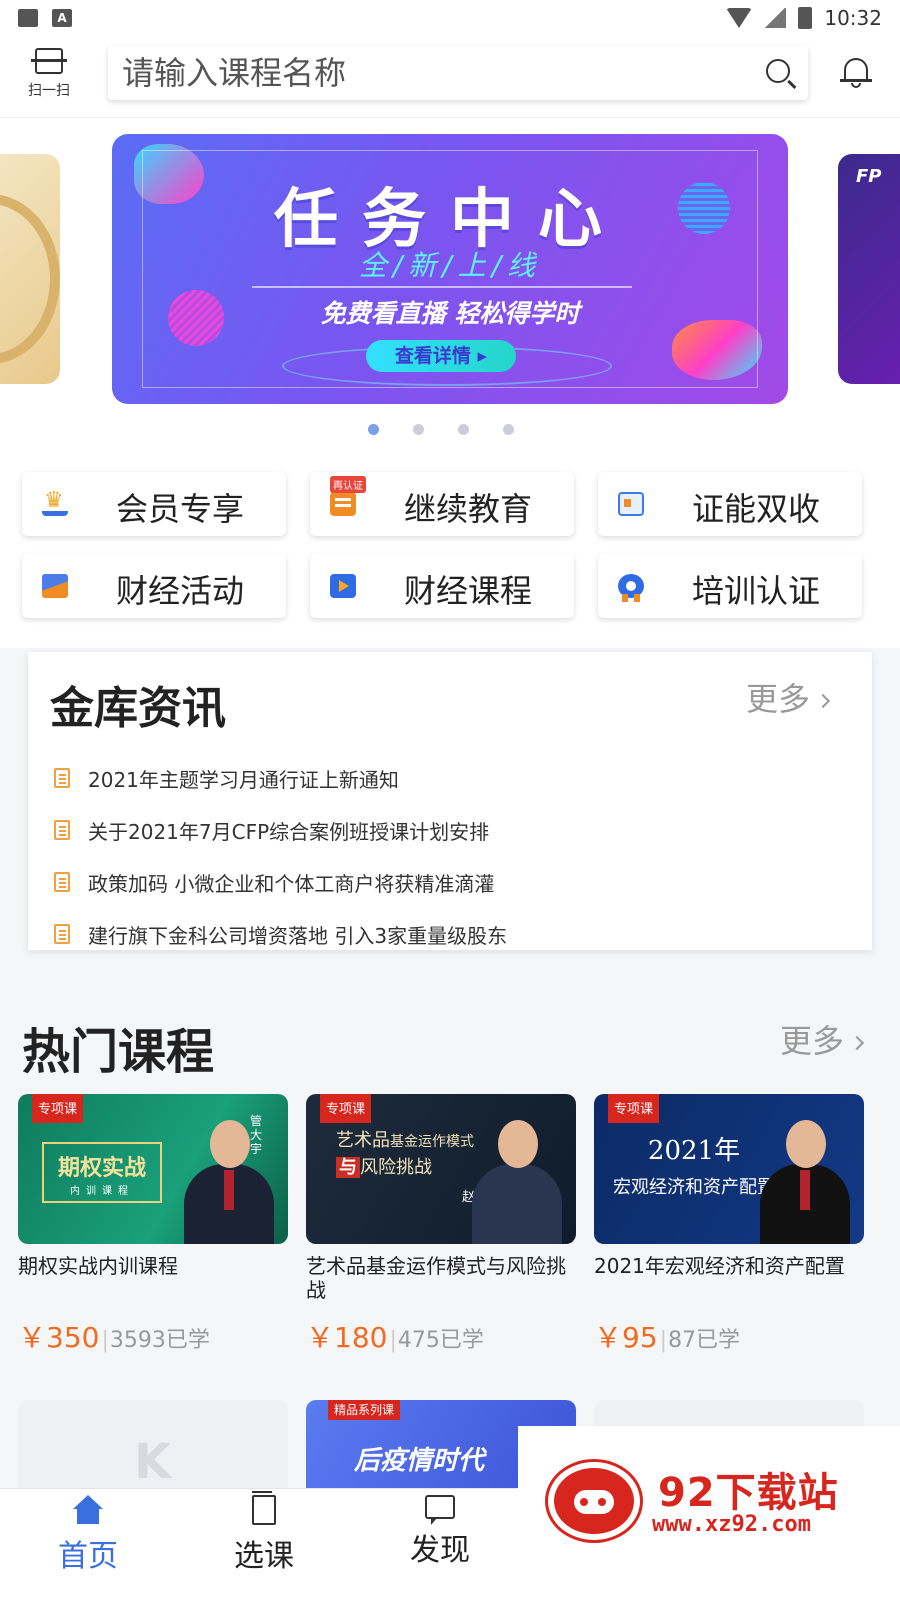  Describe the element at coordinates (450, 553) in the screenshot. I see `quick-entry-section: 会员专享 再认证 继续教育 证能双收 财经活动 财经课程 培训认证` at that location.